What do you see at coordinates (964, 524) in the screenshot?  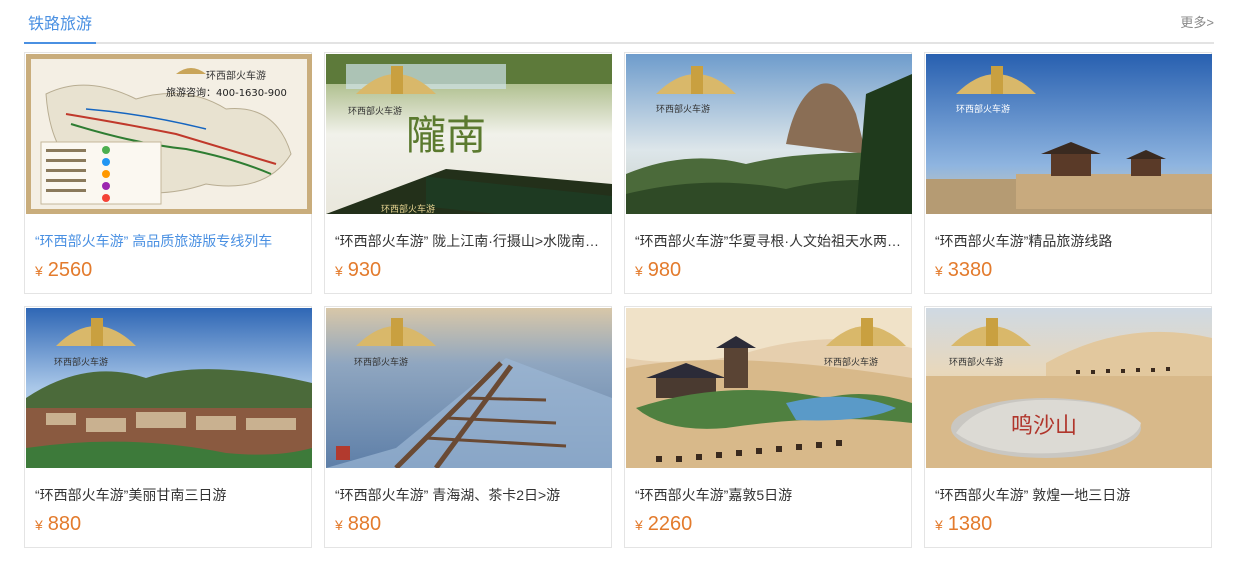 I see `tour-price: ¥1380` at bounding box center [964, 524].